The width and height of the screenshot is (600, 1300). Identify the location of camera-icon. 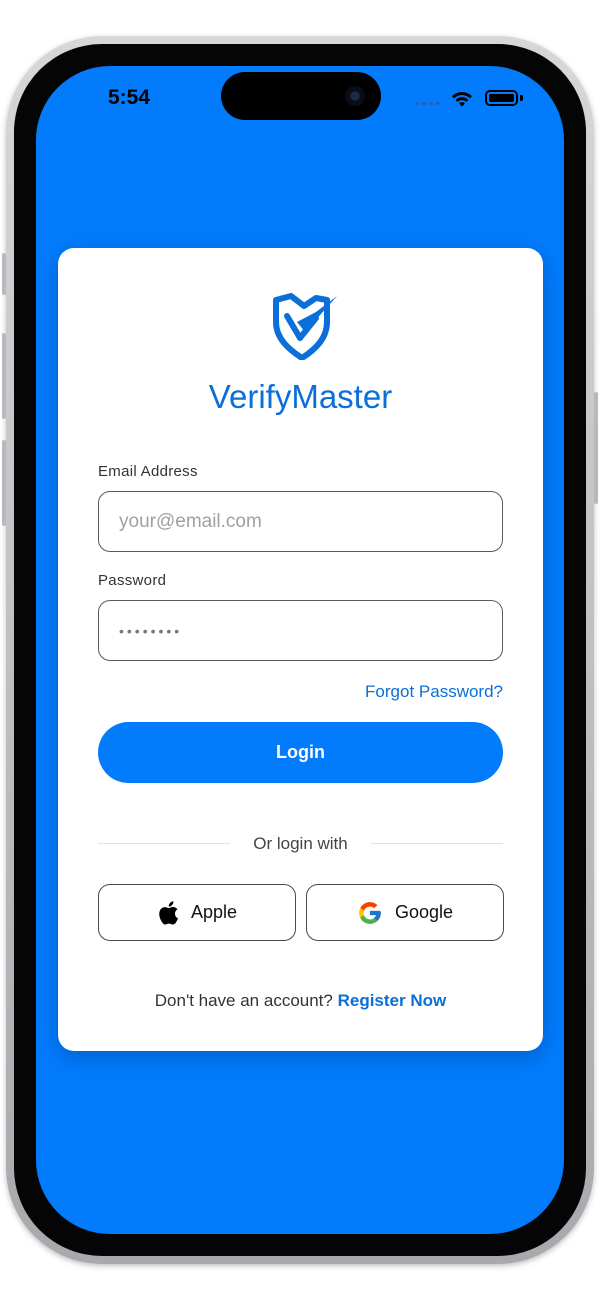
(355, 96).